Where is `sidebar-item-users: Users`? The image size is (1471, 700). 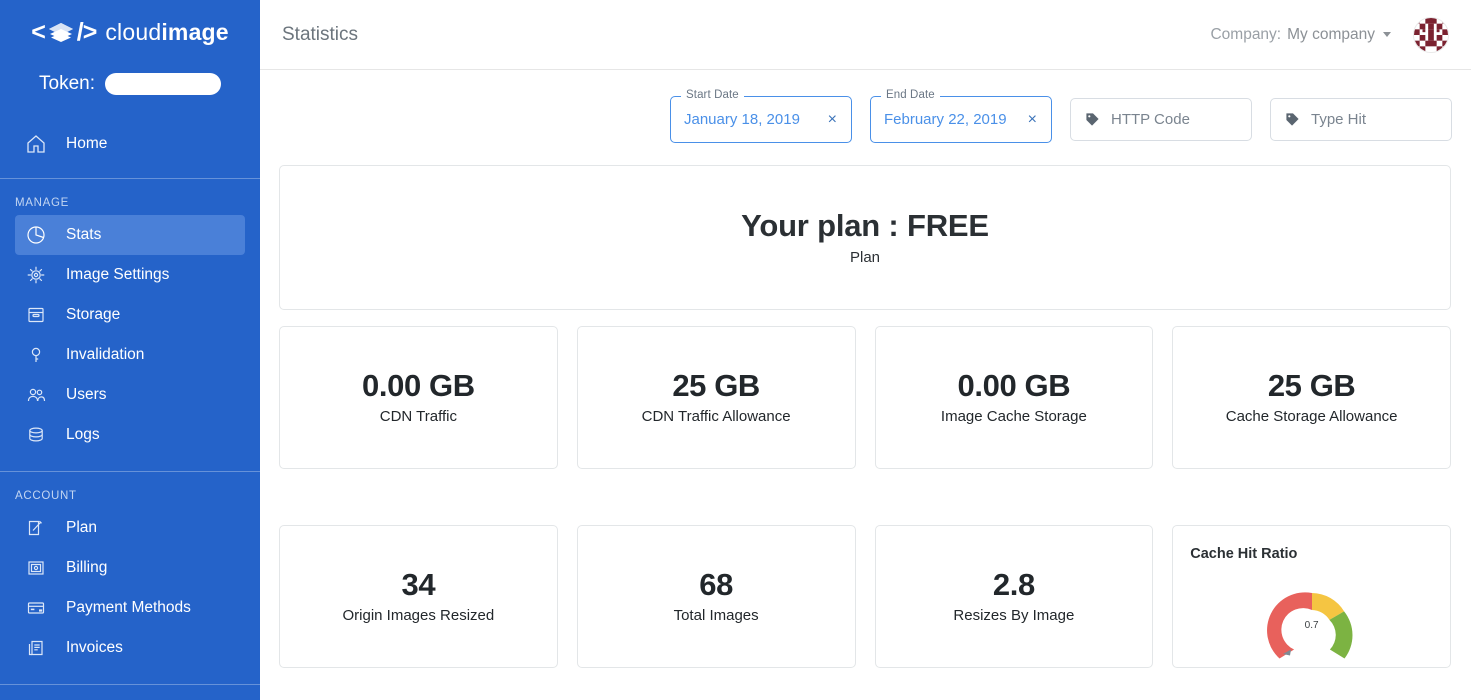 sidebar-item-users: Users is located at coordinates (130, 395).